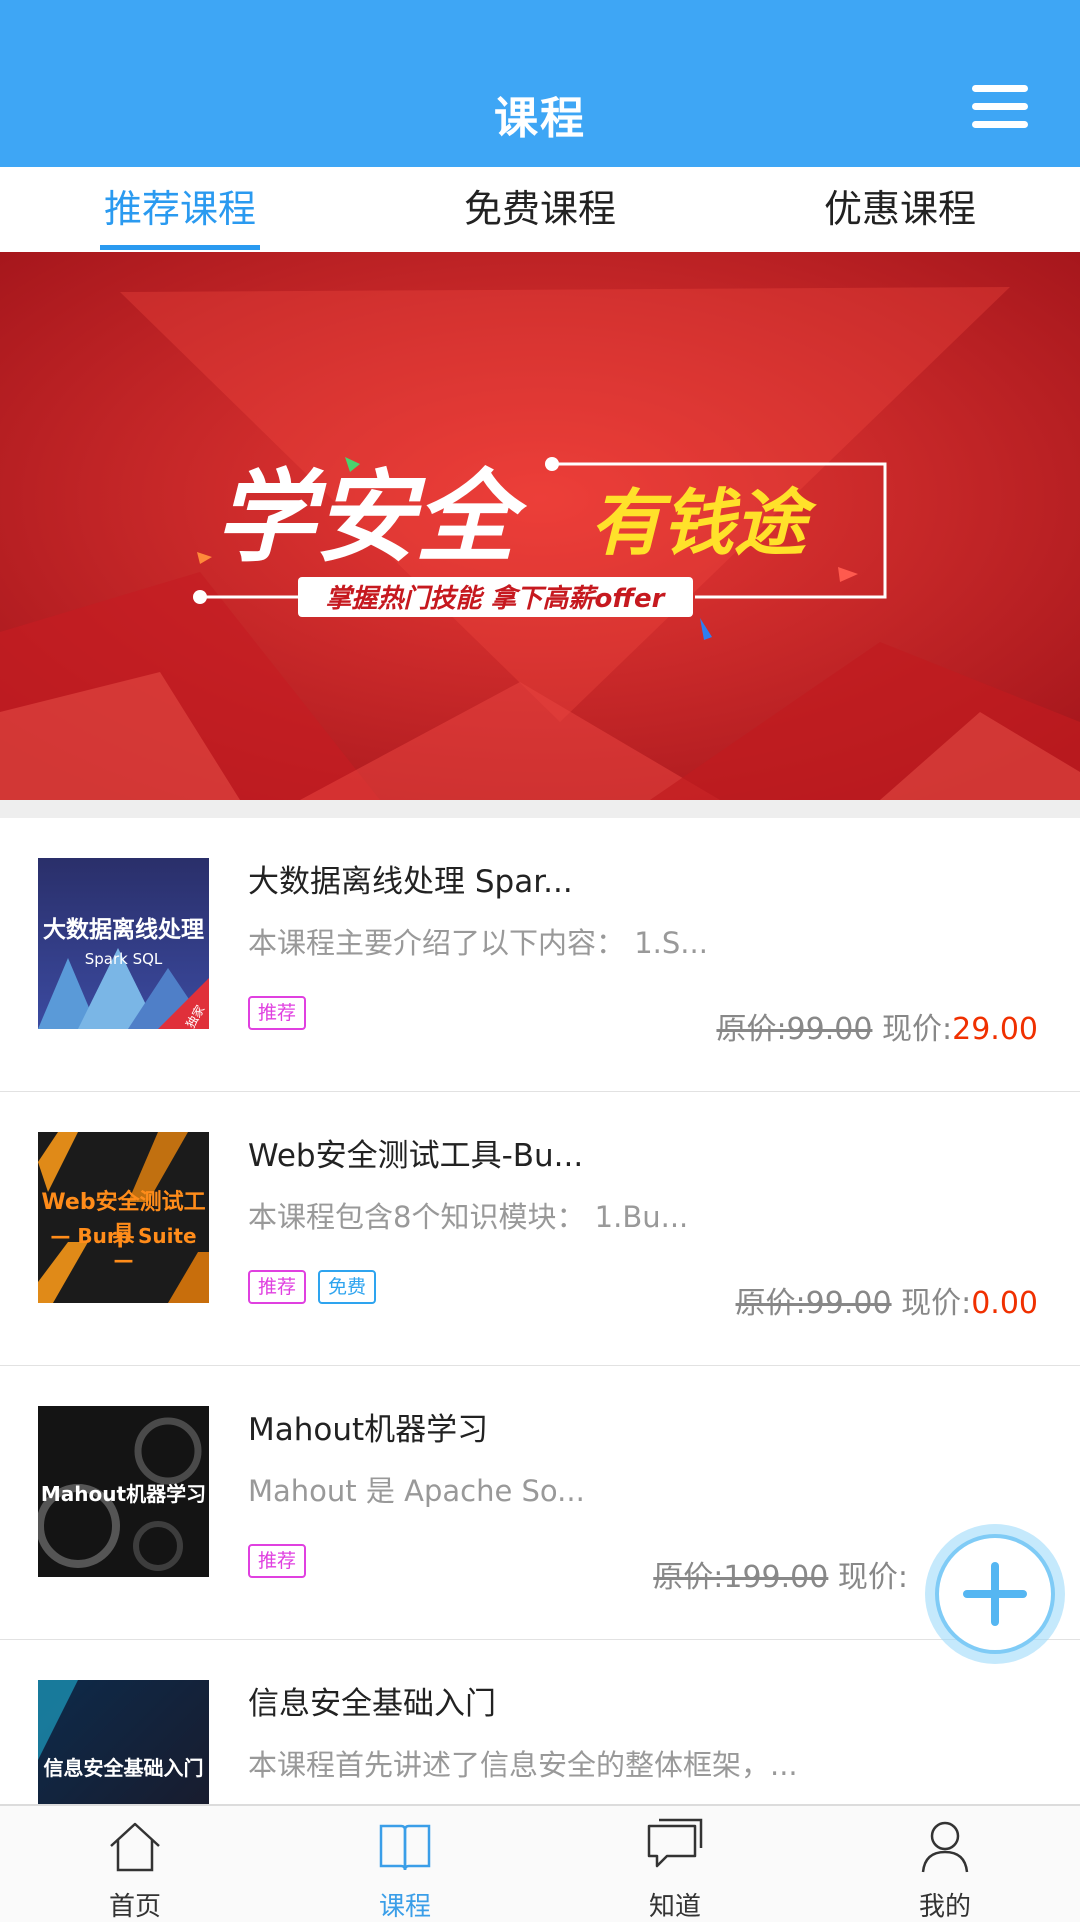 The height and width of the screenshot is (1923, 1080). What do you see at coordinates (371, 517) in the screenshot?
I see `banner-headline-main: 学安全` at bounding box center [371, 517].